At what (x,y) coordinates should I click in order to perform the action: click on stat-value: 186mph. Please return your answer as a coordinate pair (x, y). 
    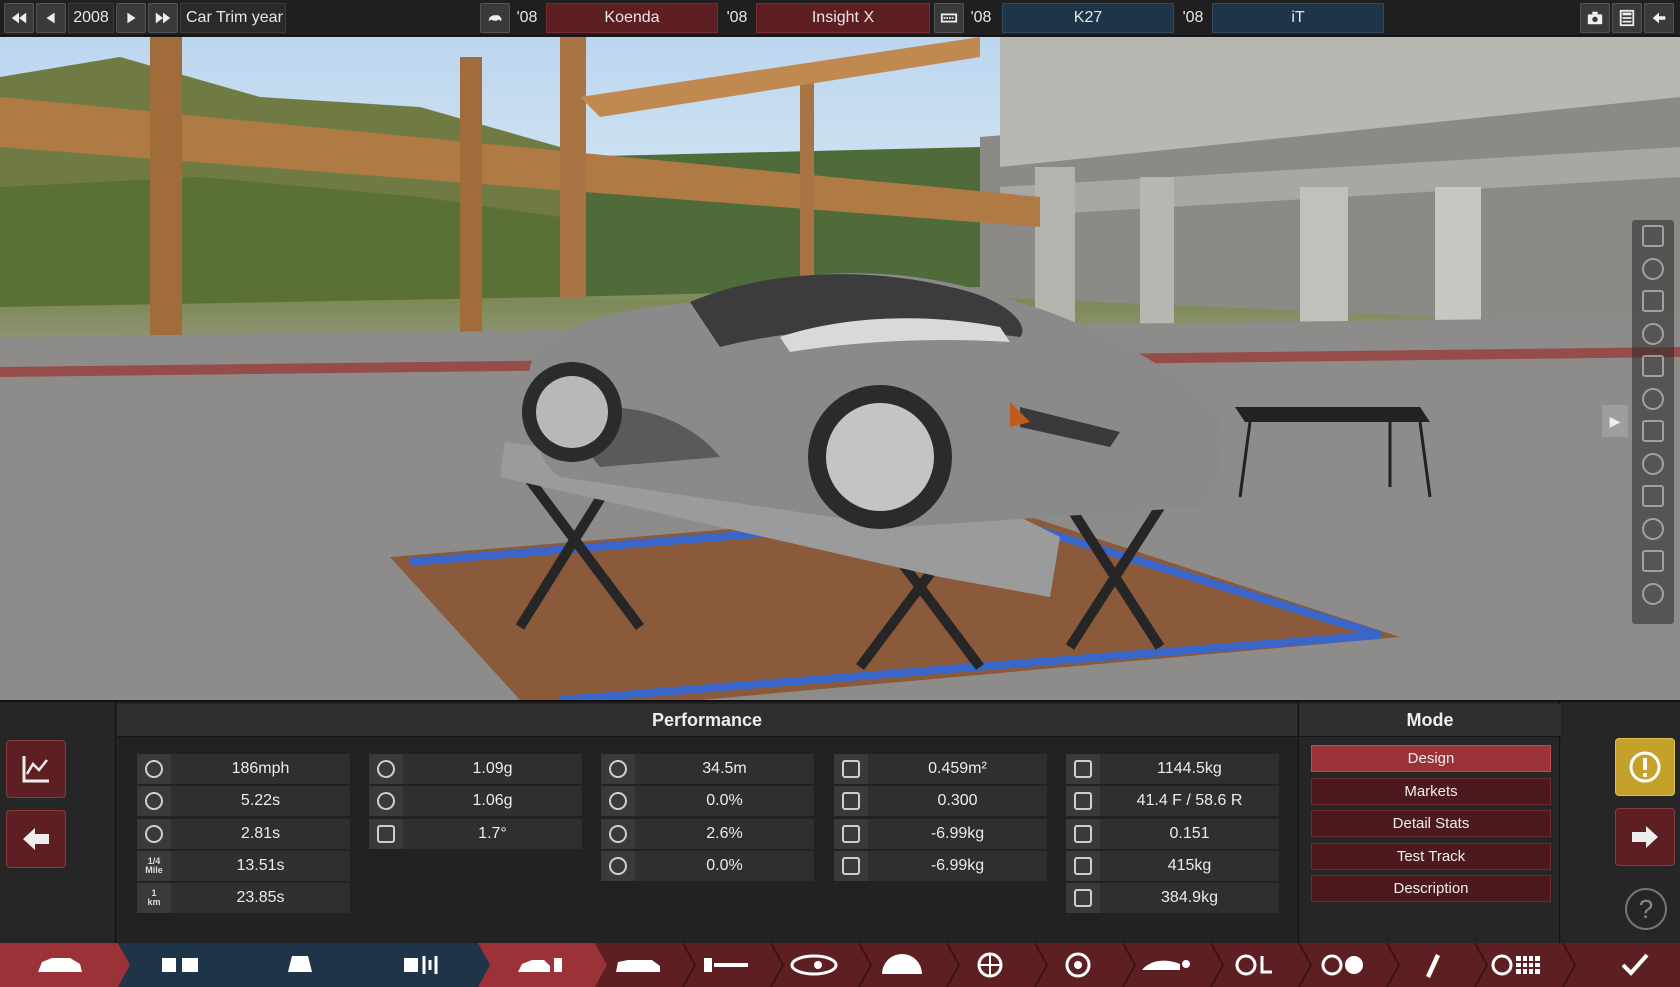
    Looking at the image, I should click on (260, 768).